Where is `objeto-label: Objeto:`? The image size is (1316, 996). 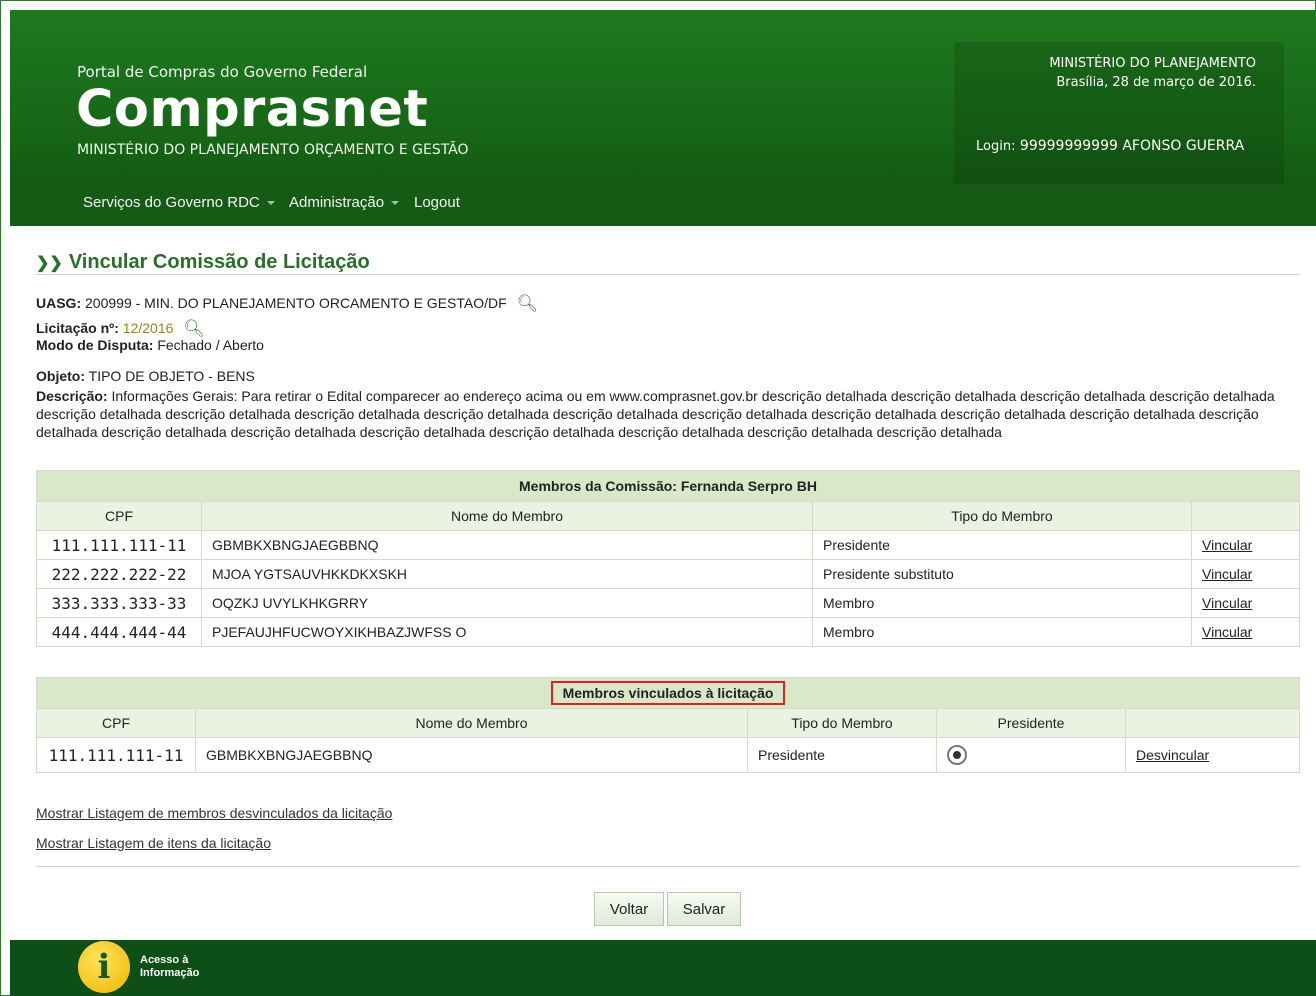
objeto-label: Objeto: is located at coordinates (60, 376).